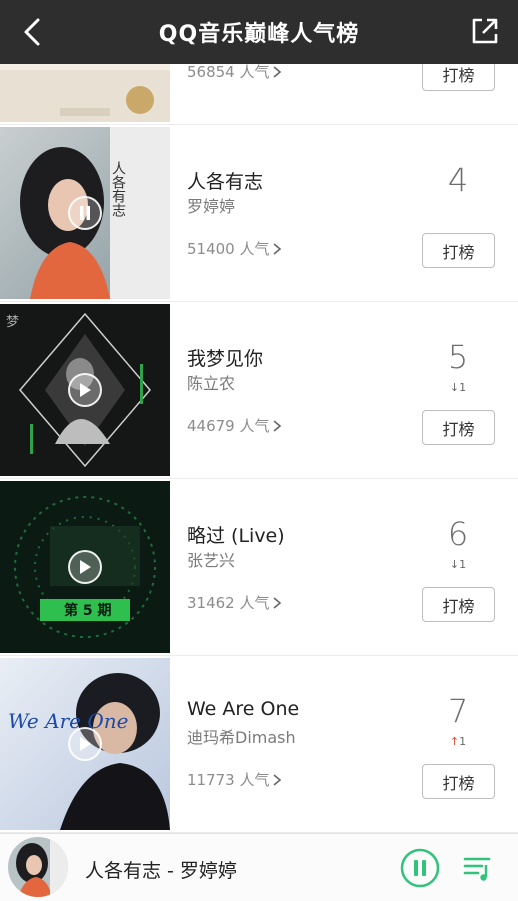  I want to click on now-playing-title: 人各有志 - 罗婷婷, so click(161, 869).